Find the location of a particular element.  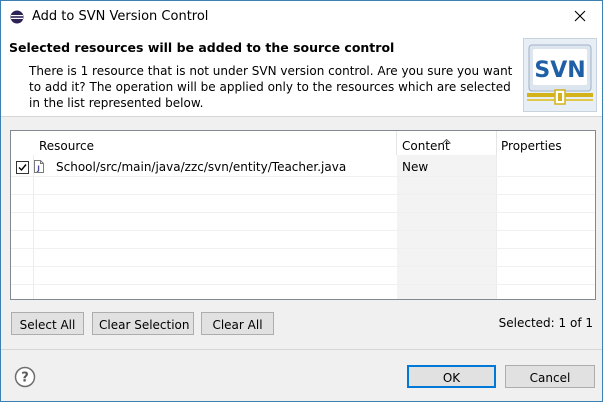

selection-count: Selected: 1 of 1 is located at coordinates (545, 323).